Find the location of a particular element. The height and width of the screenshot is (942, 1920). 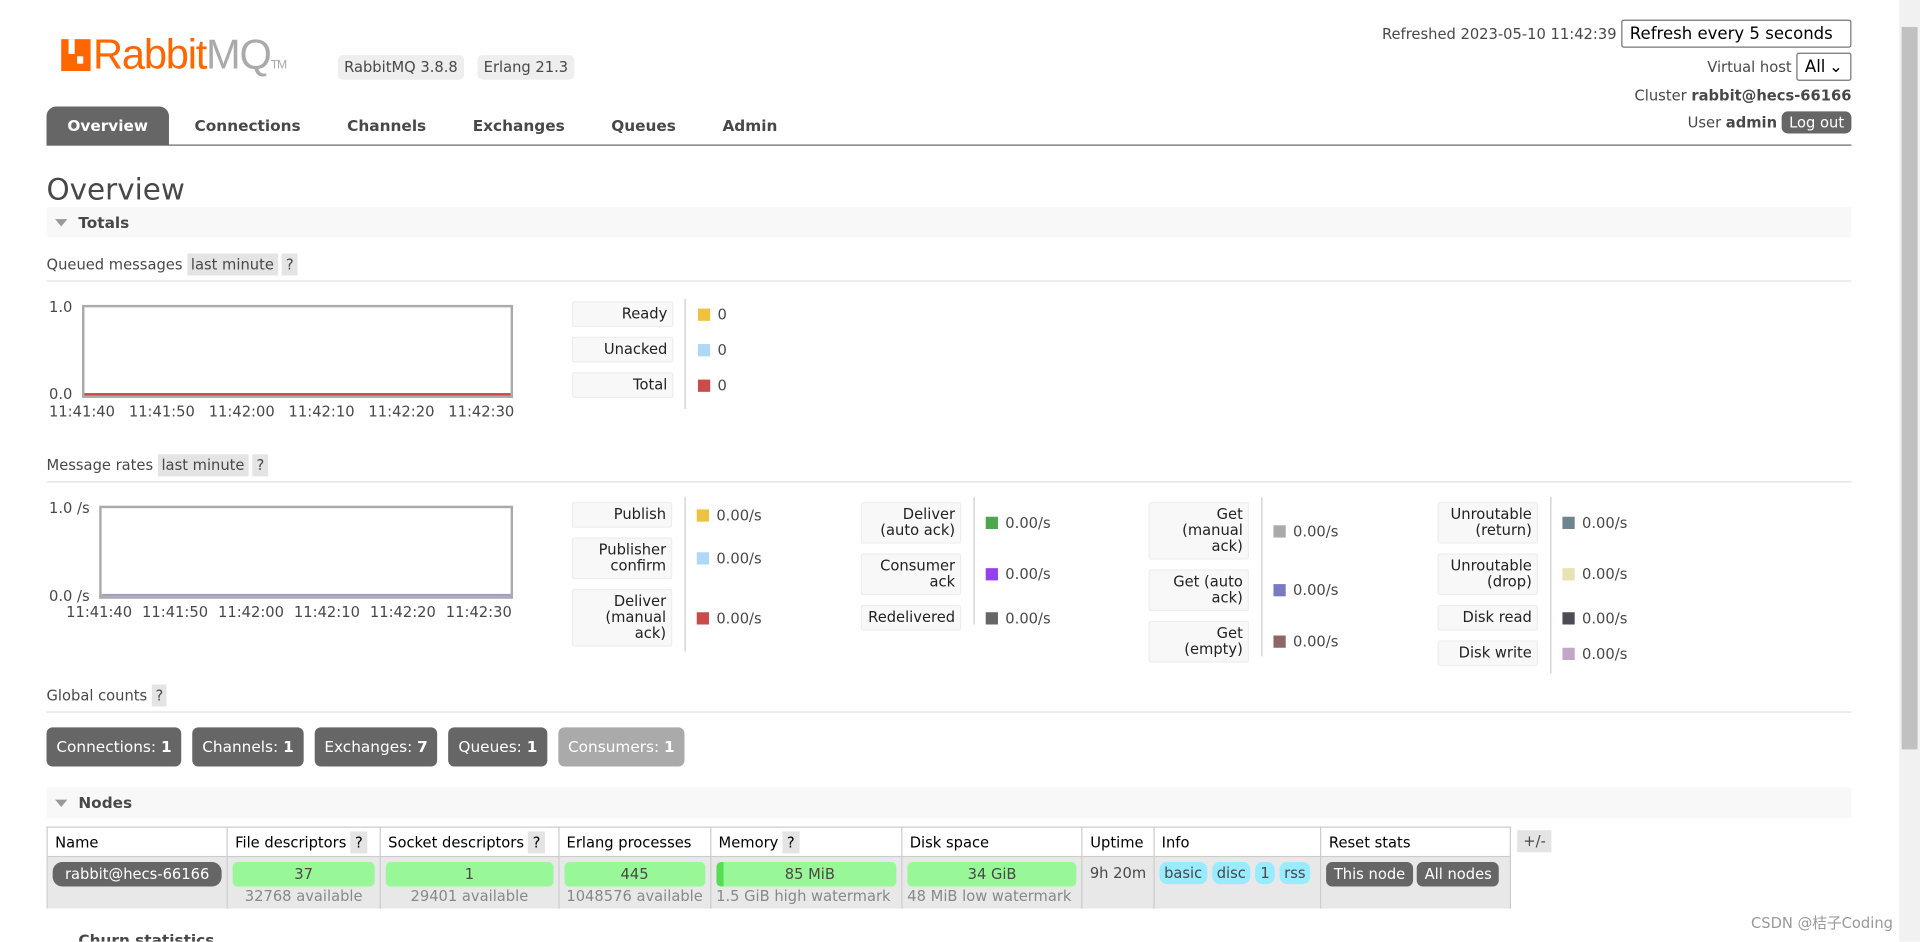

refresh-interval-select: Refresh every 5 seconds⌄ is located at coordinates (1736, 44).